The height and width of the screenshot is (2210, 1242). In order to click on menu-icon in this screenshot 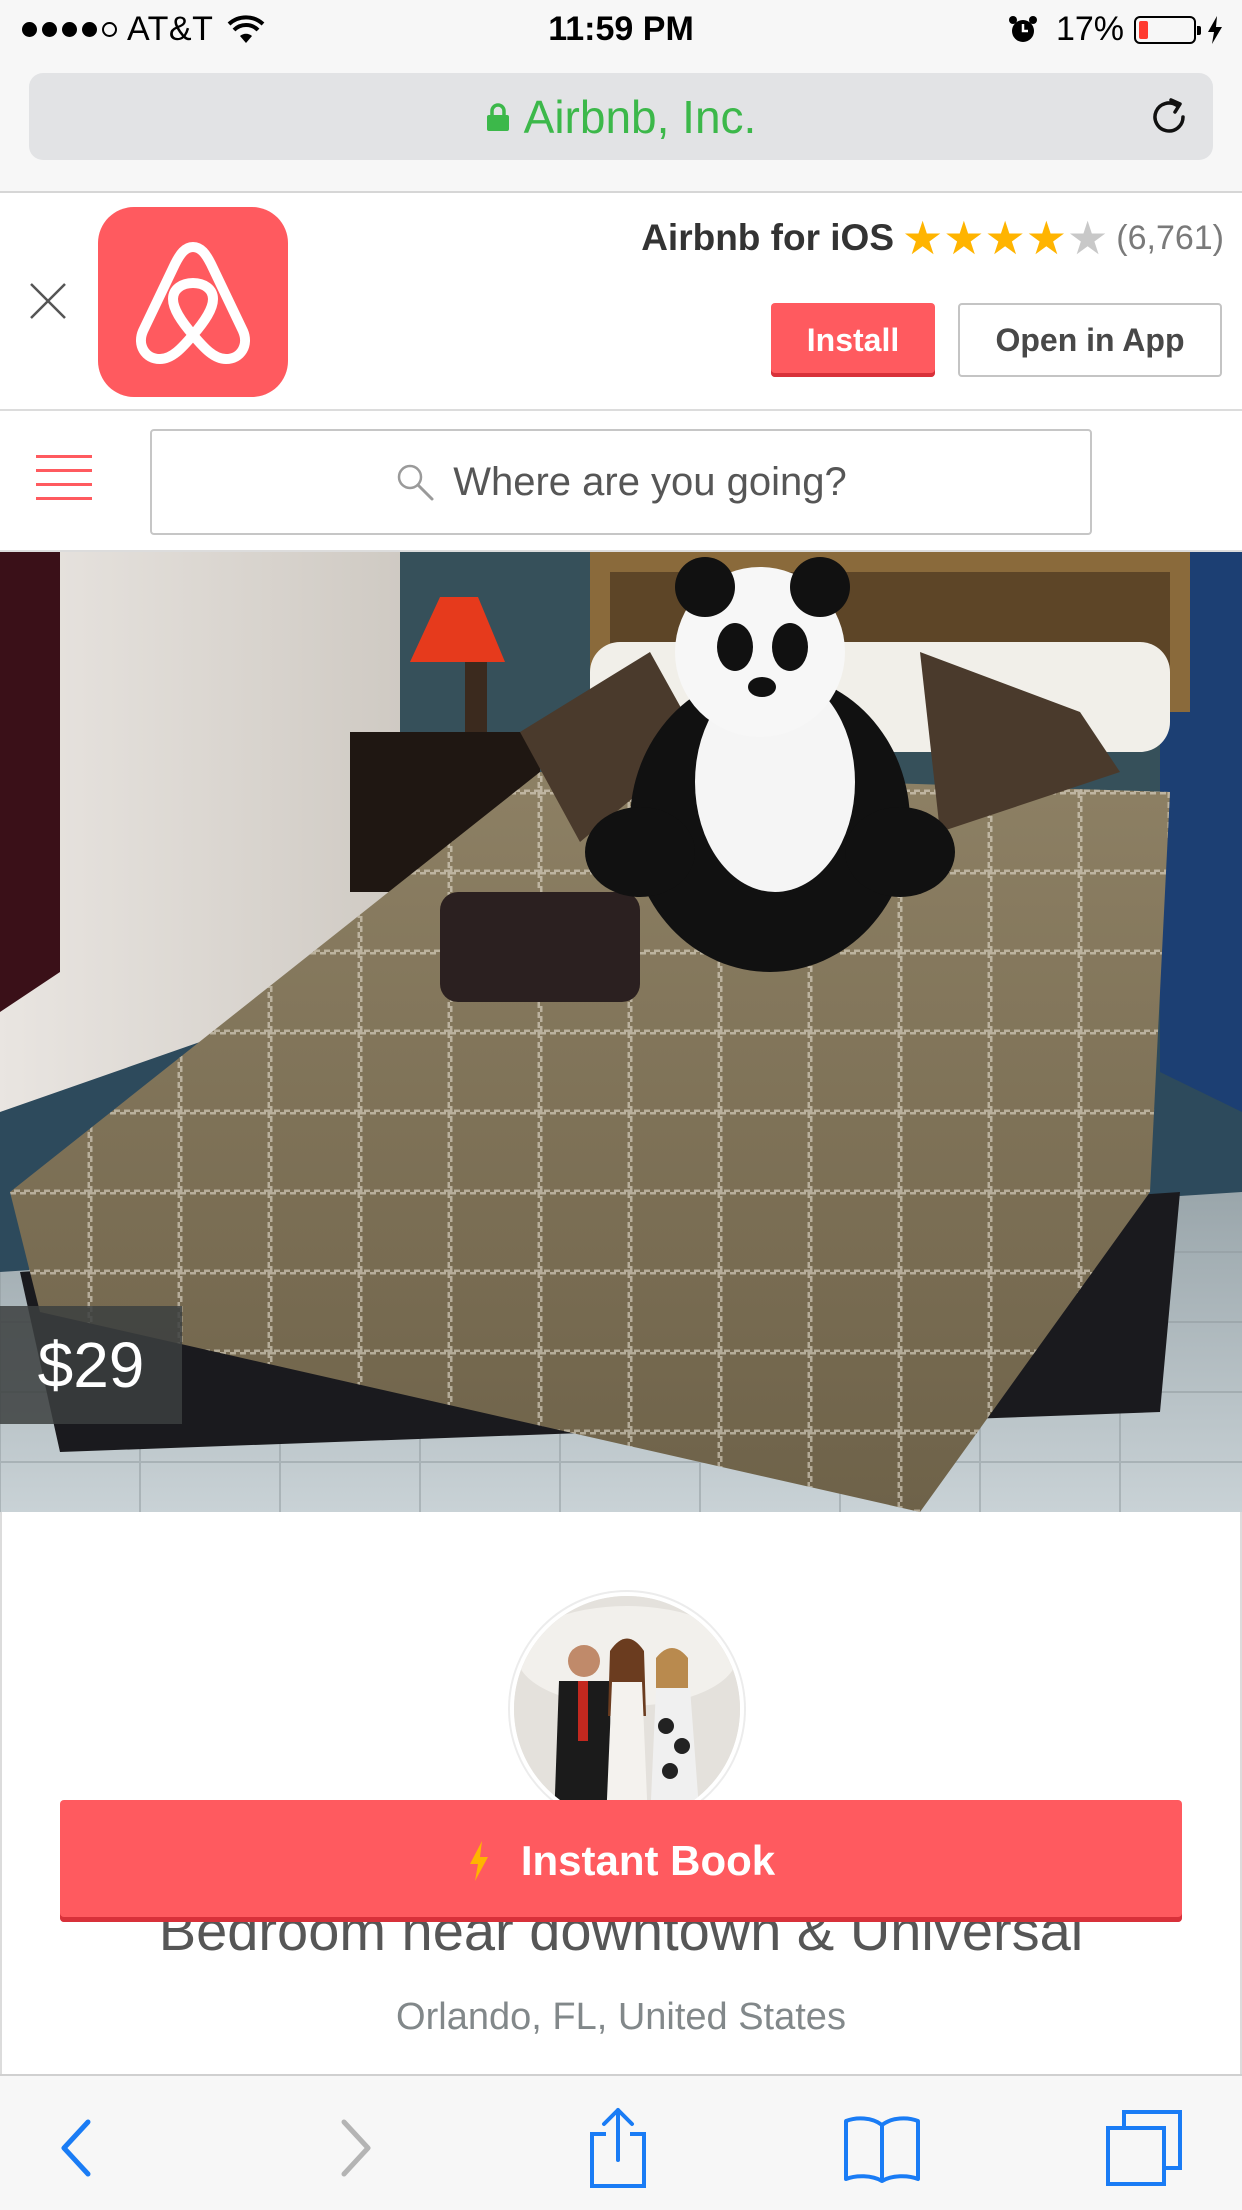, I will do `click(64, 478)`.